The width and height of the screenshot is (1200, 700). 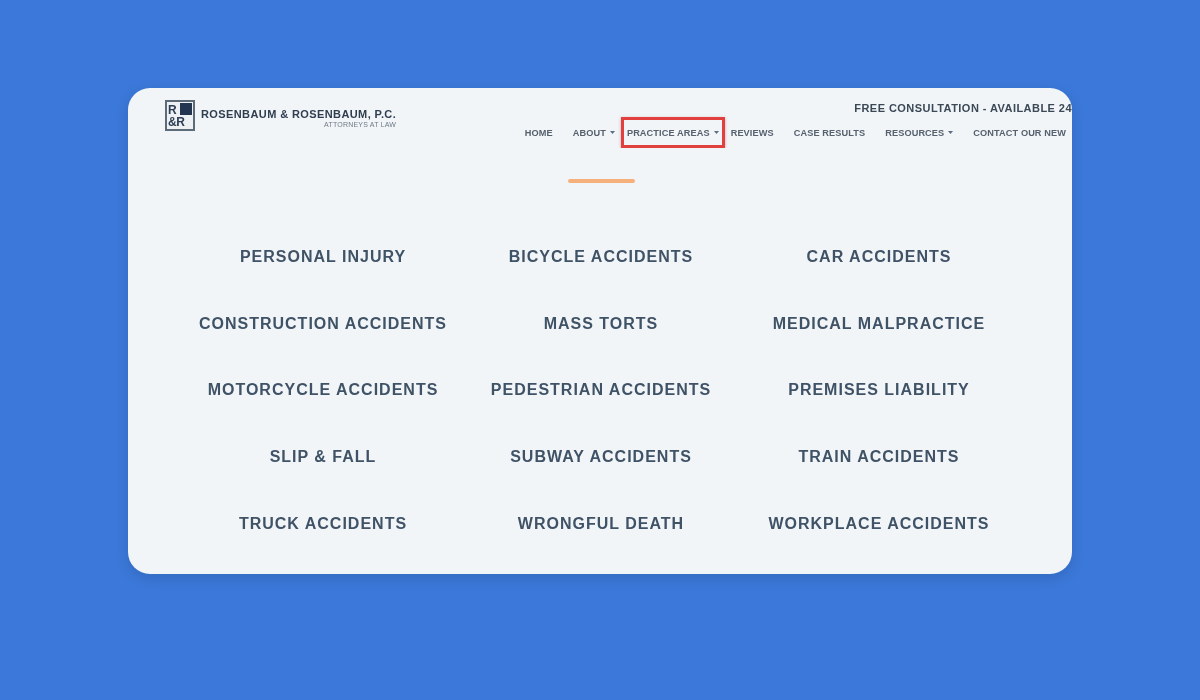 I want to click on nav-link: ABOUT, so click(x=593, y=132).